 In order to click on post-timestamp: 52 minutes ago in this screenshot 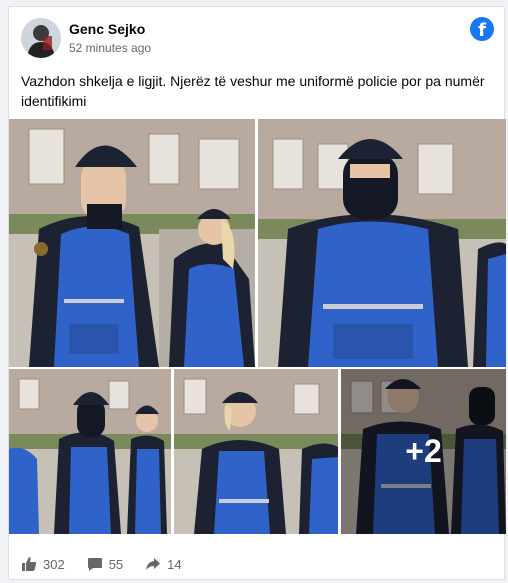, I will do `click(110, 48)`.